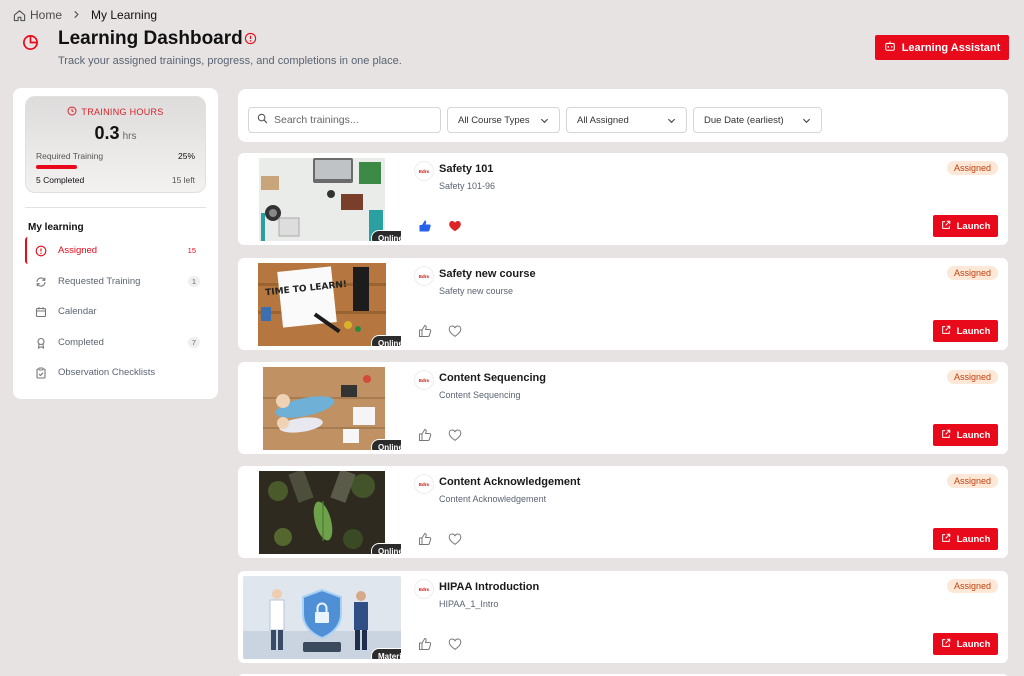  What do you see at coordinates (129, 136) in the screenshot?
I see `hours-unit: hrs` at bounding box center [129, 136].